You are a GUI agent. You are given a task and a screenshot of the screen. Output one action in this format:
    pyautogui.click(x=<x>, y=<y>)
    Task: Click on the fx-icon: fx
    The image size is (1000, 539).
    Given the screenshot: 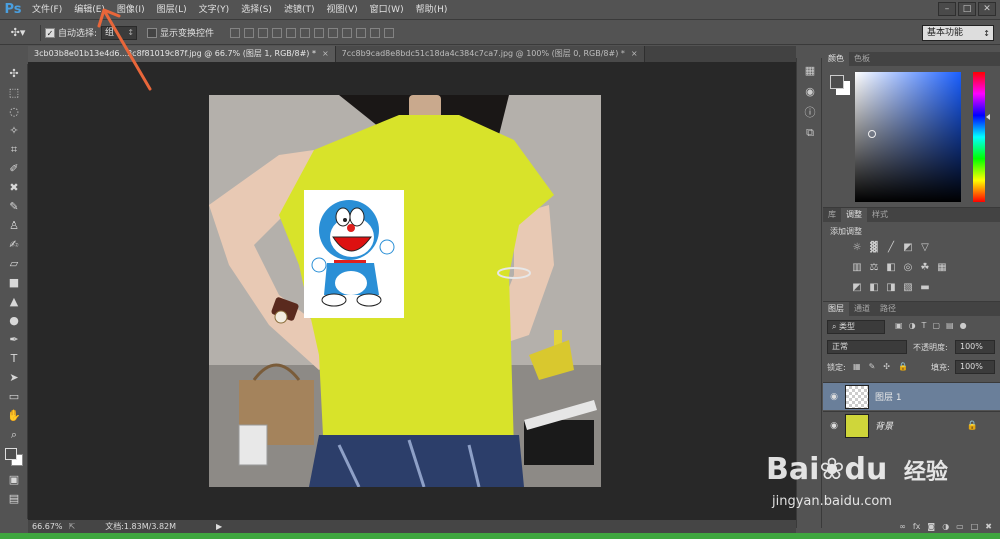 What is the action you would take?
    pyautogui.click(x=917, y=527)
    